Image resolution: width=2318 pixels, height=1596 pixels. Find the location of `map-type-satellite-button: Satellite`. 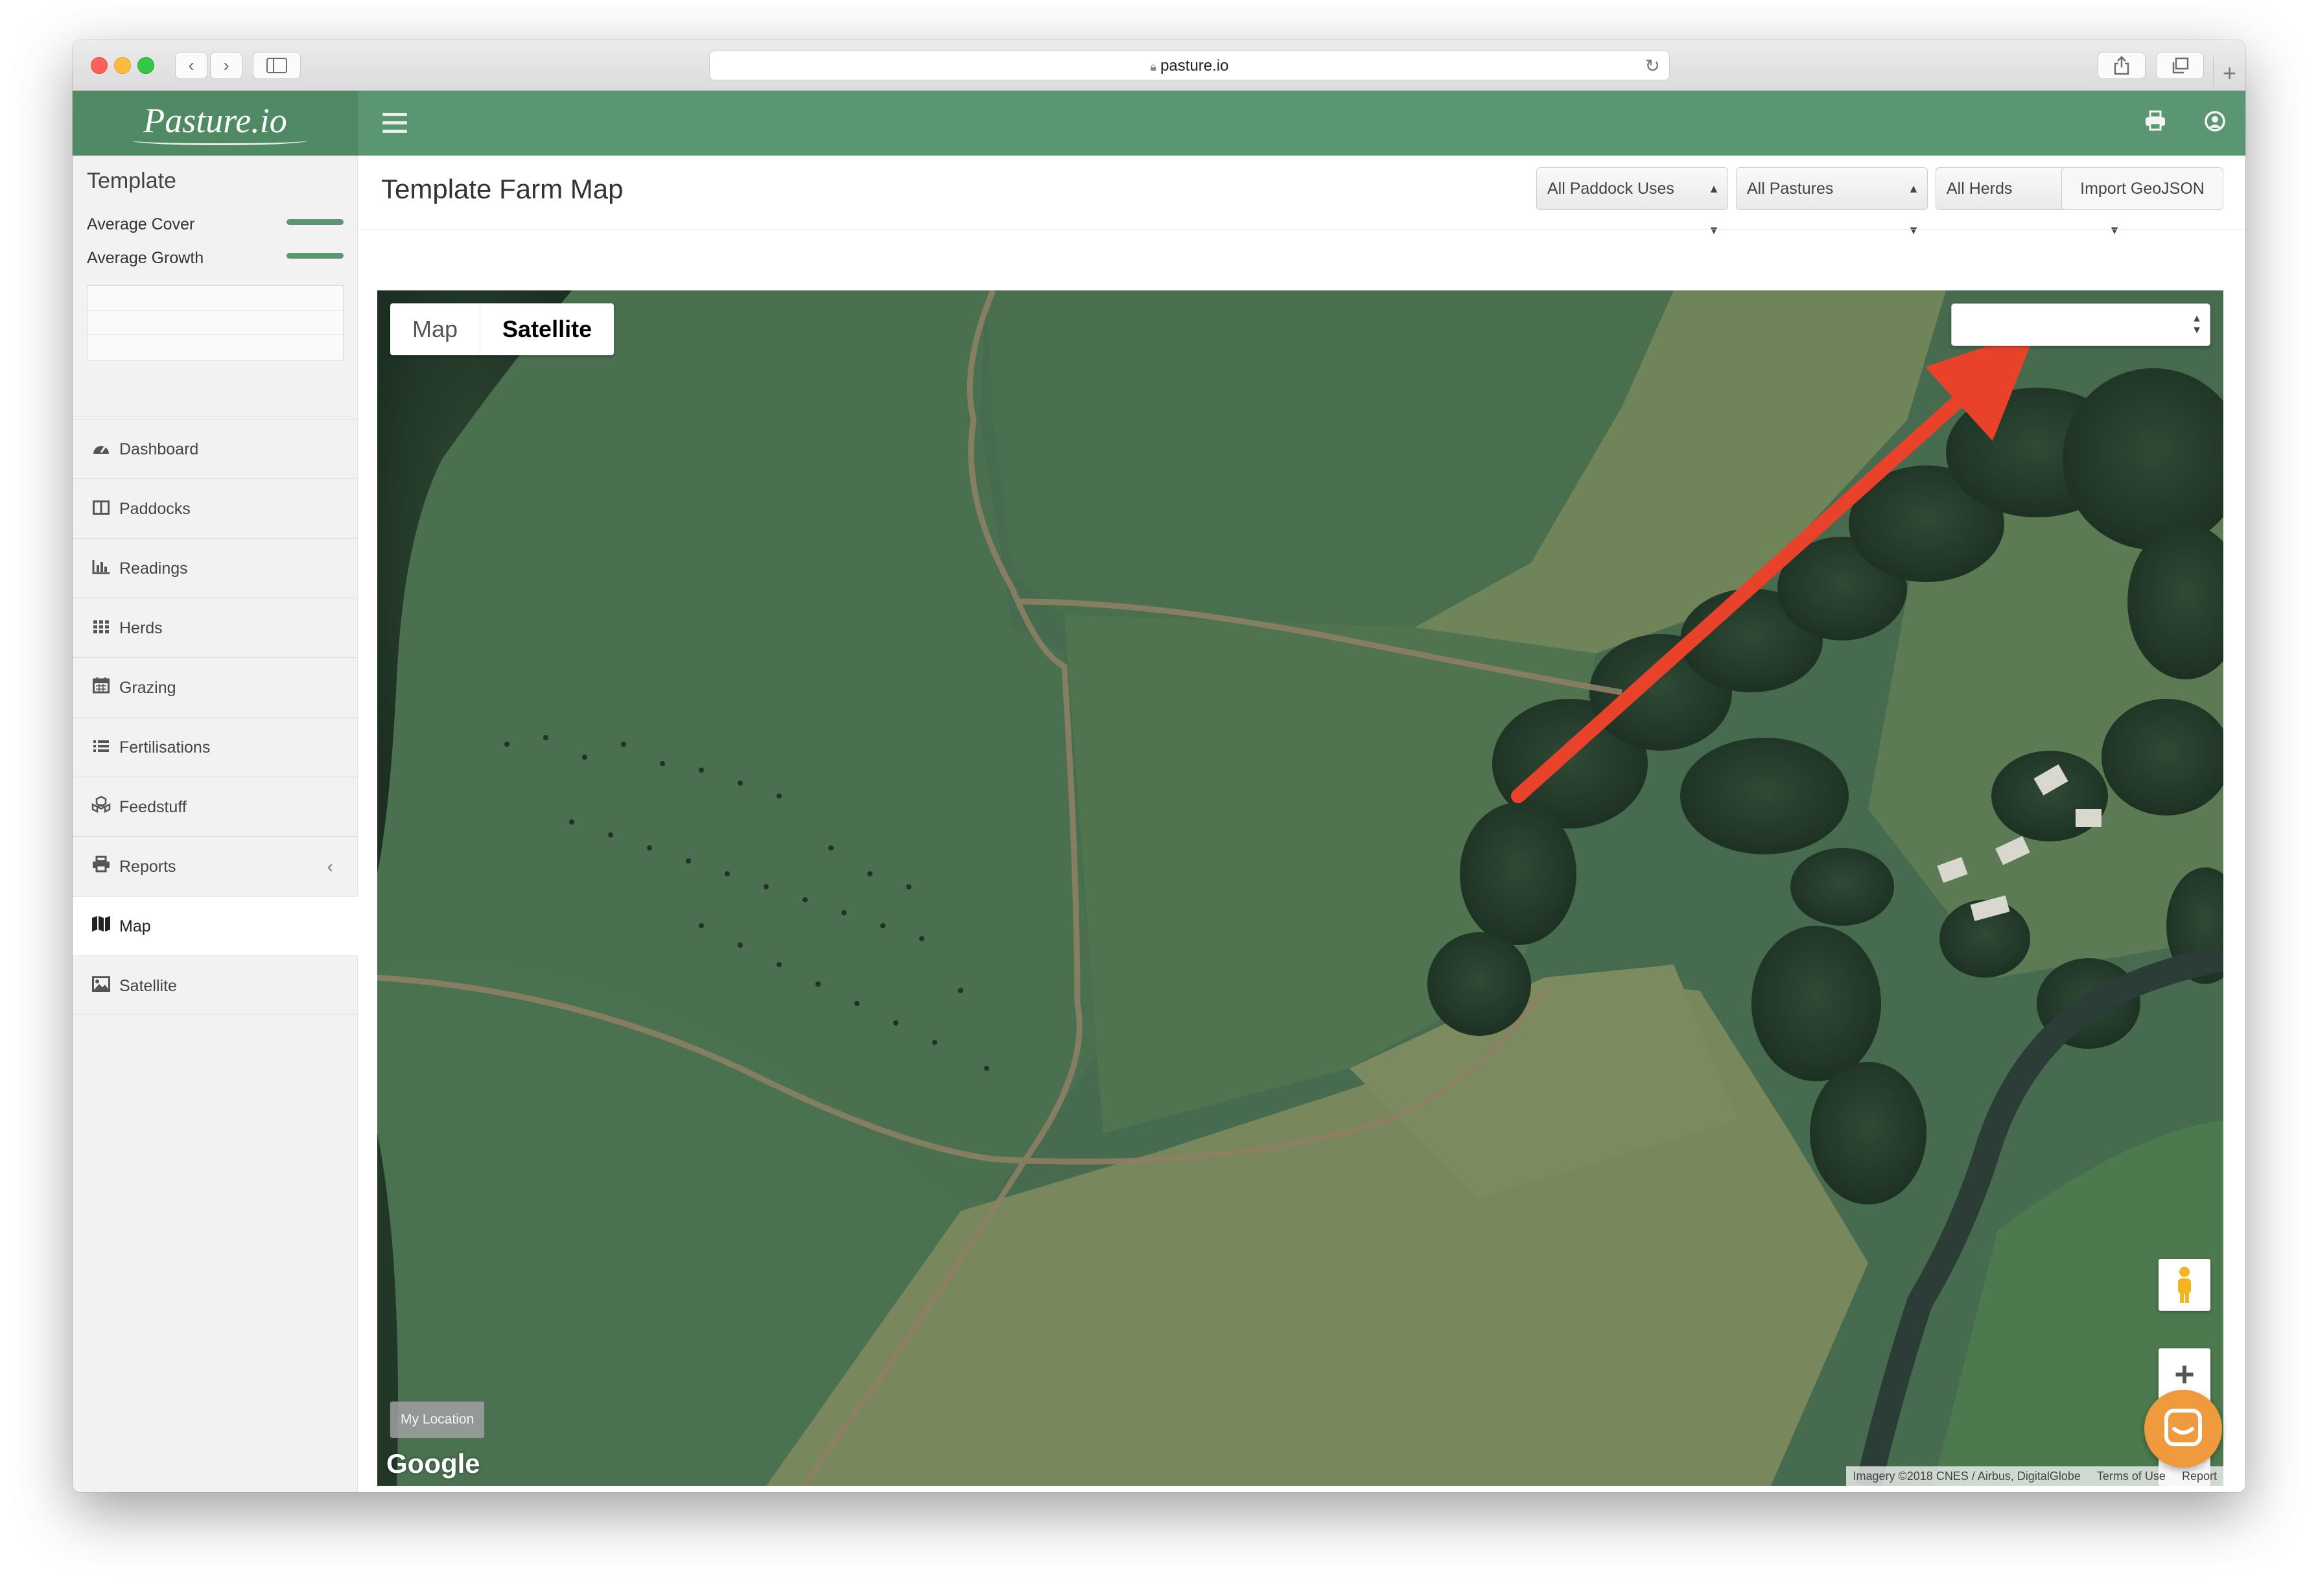

map-type-satellite-button: Satellite is located at coordinates (547, 329).